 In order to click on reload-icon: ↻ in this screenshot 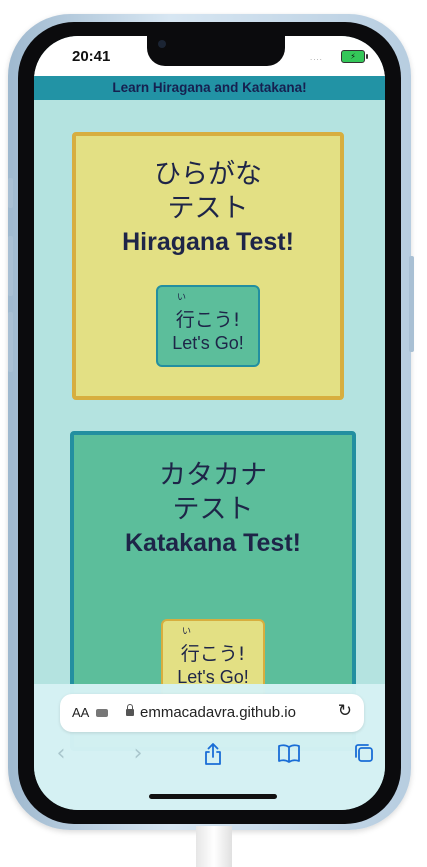, I will do `click(345, 711)`.